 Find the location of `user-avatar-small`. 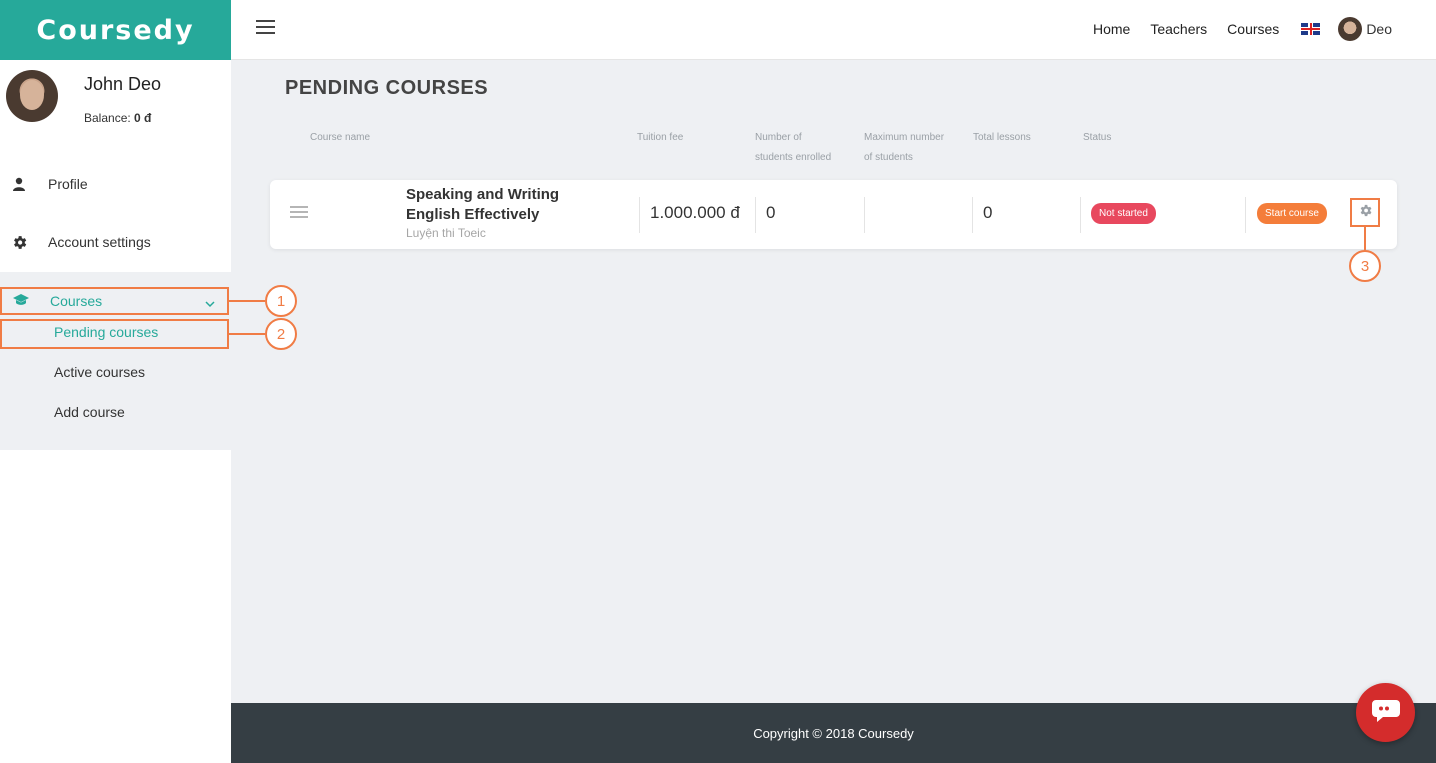

user-avatar-small is located at coordinates (1350, 29).